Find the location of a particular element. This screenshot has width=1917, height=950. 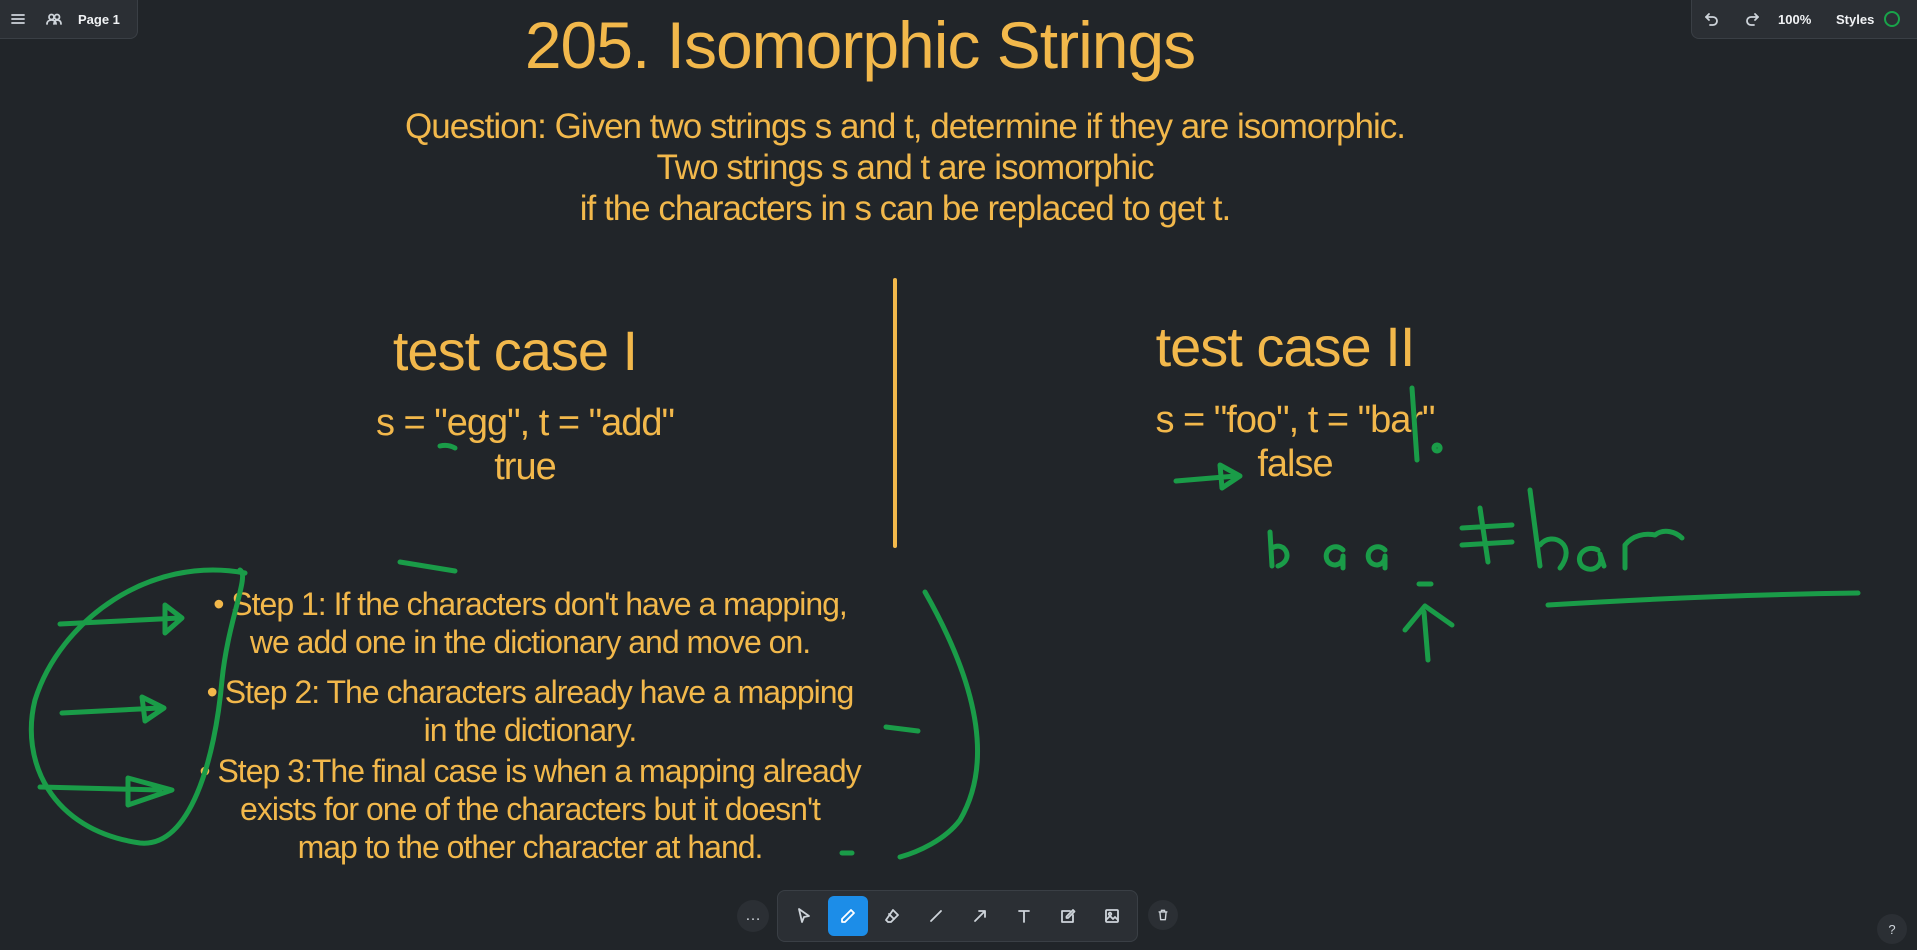

arrow-icon is located at coordinates (980, 916).